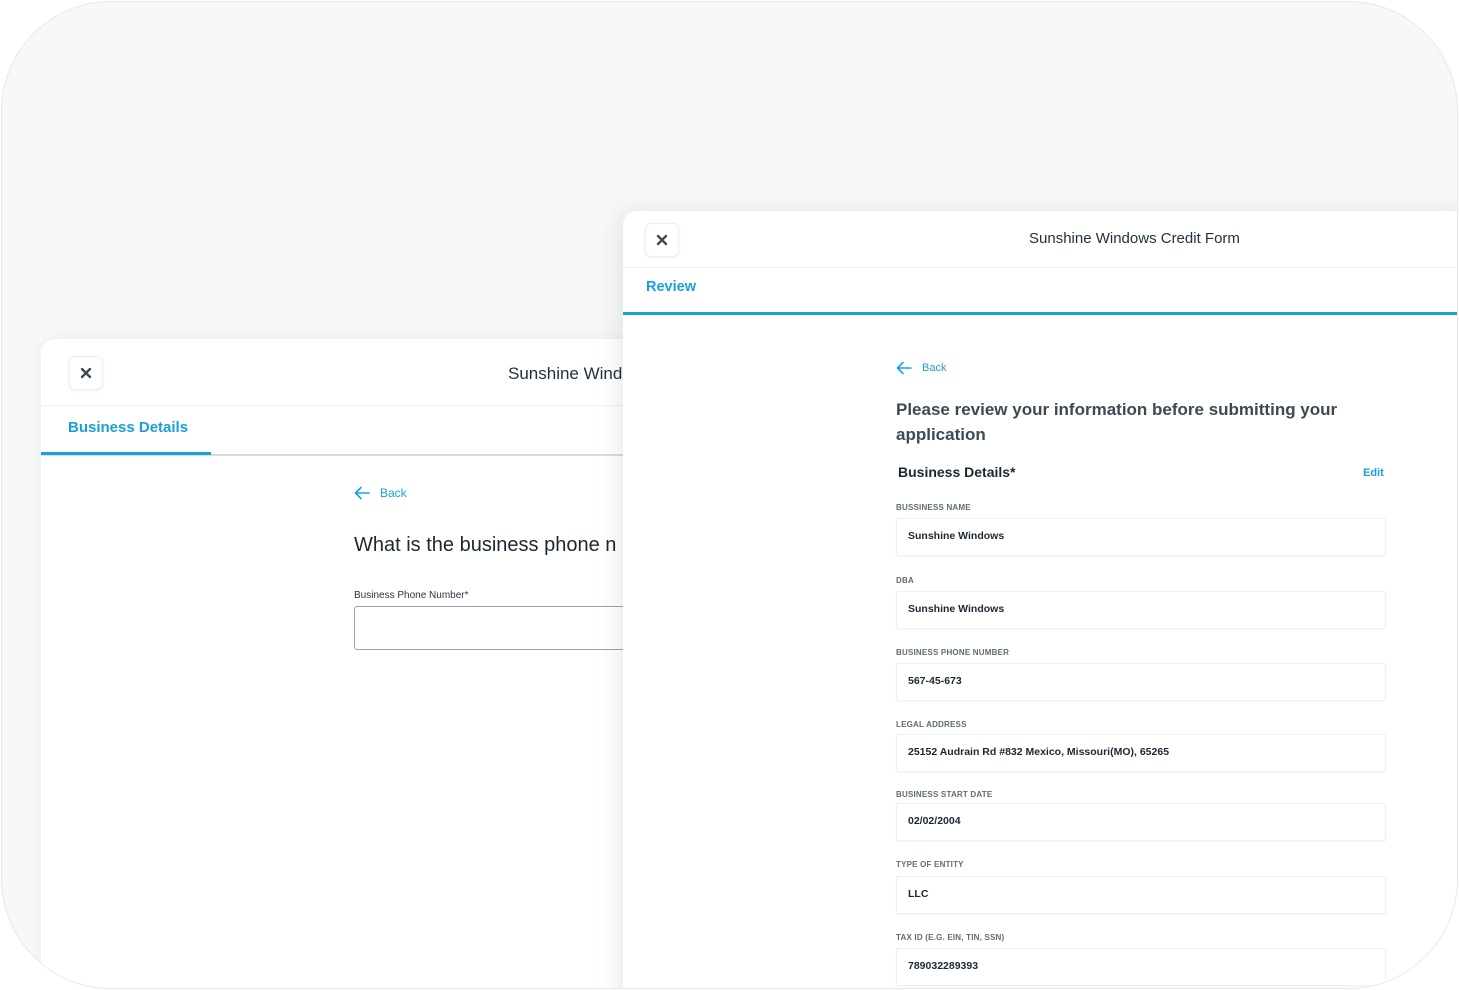 The height and width of the screenshot is (990, 1459). Describe the element at coordinates (1134, 238) in the screenshot. I see `form-title: Sunshine Windows Credit Form` at that location.